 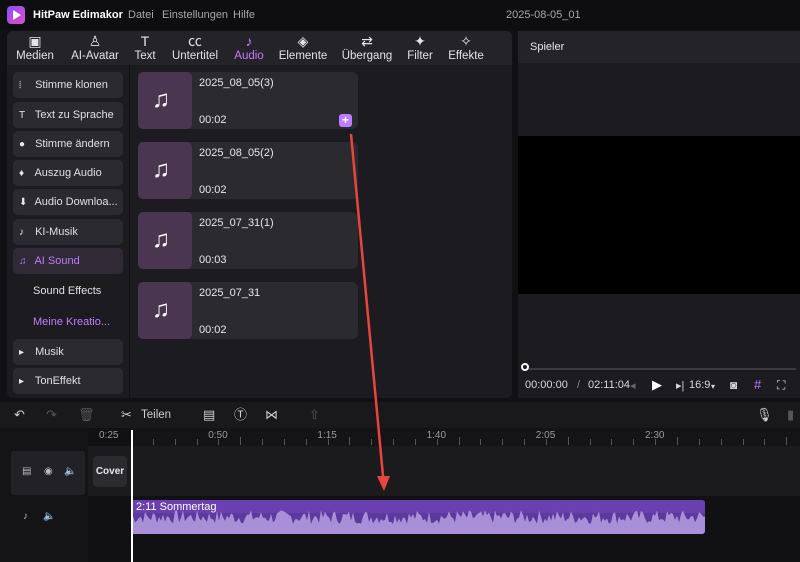 I want to click on tool-label: Text, so click(x=145, y=56).